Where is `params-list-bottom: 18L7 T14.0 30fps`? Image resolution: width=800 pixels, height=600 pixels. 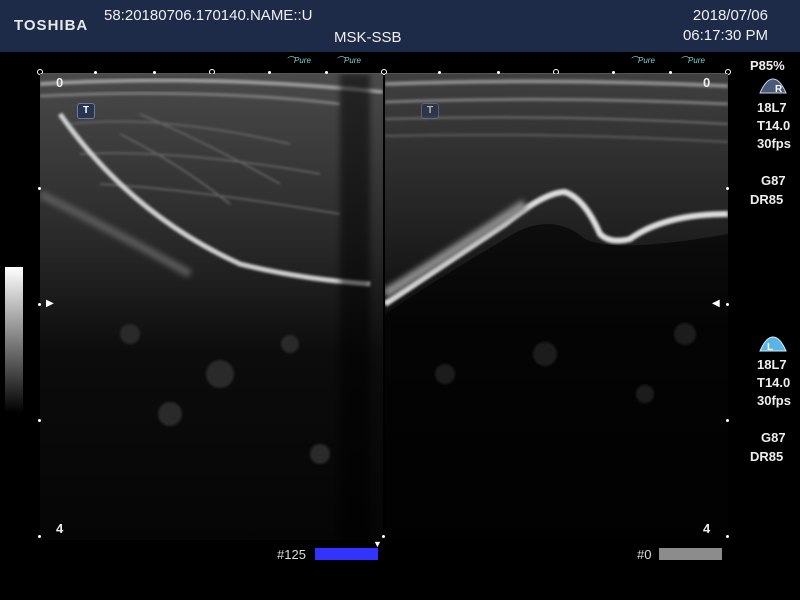
params-list-bottom: 18L7 T14.0 30fps is located at coordinates (774, 384).